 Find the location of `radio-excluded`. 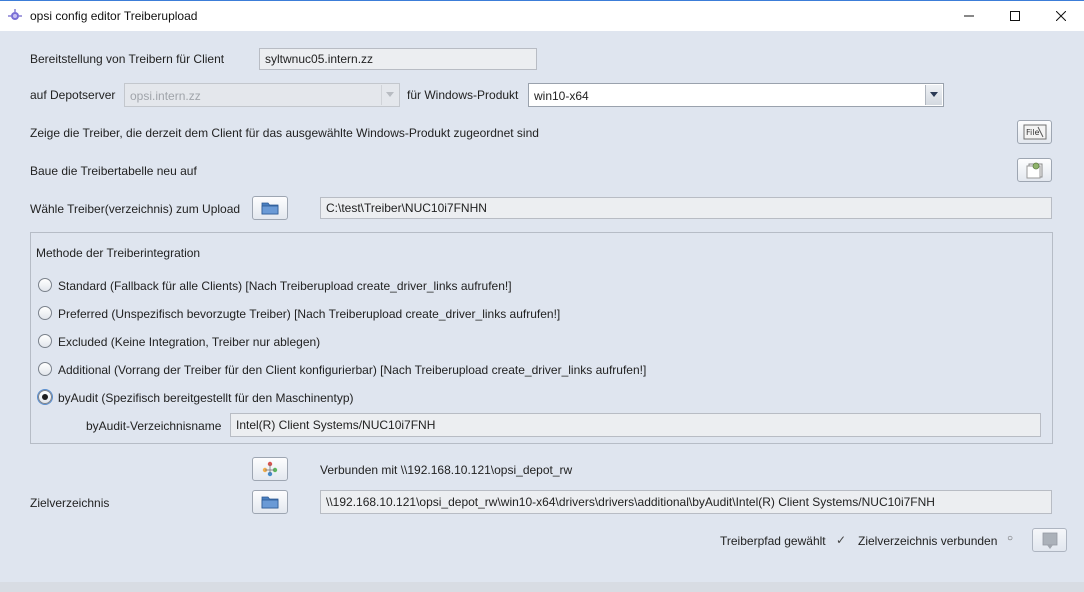

radio-excluded is located at coordinates (45, 341).